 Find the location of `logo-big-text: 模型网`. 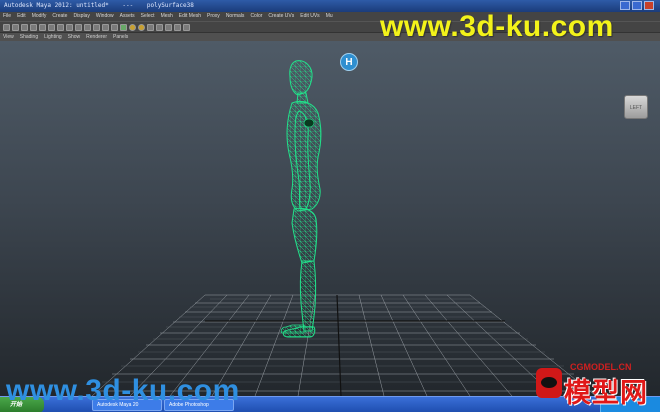

logo-big-text: 模型网 is located at coordinates (606, 393).